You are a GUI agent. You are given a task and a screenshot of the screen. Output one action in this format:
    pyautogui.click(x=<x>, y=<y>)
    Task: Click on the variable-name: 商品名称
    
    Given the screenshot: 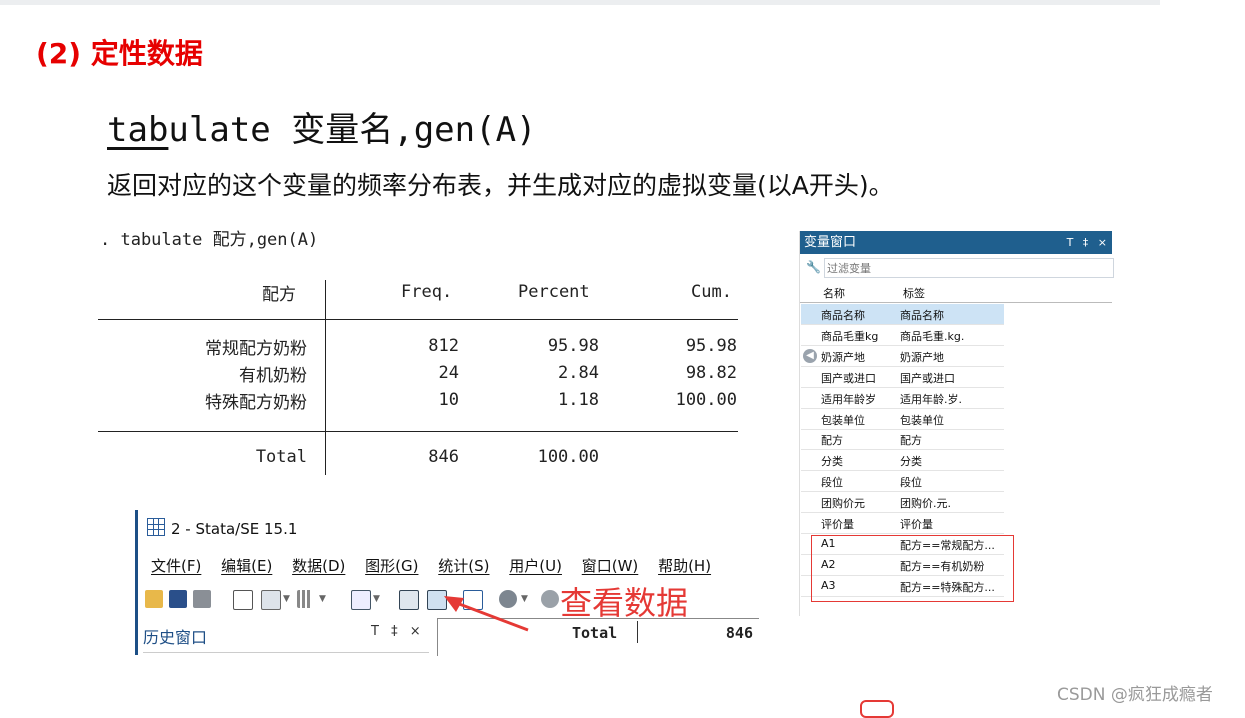 What is the action you would take?
    pyautogui.click(x=843, y=315)
    